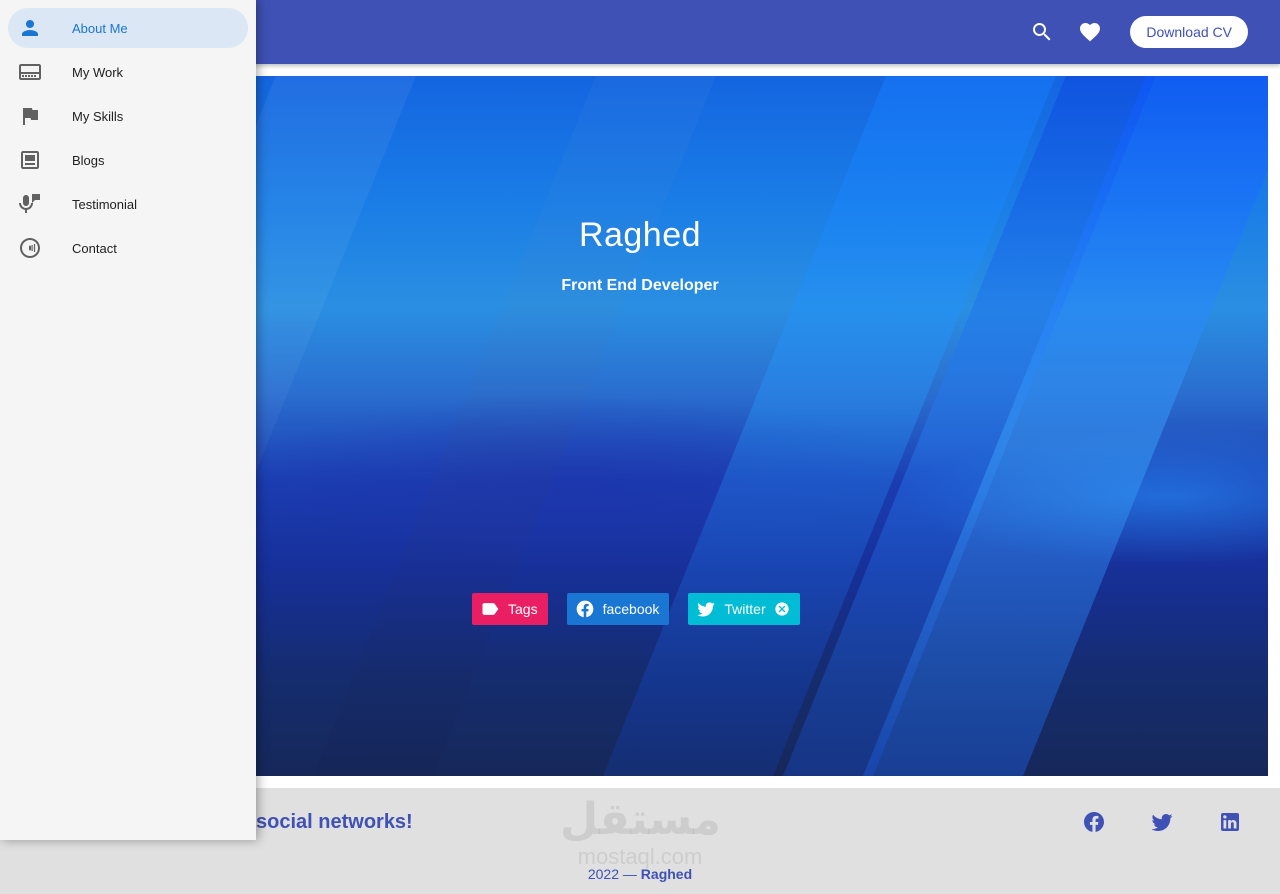 This screenshot has height=894, width=1280. Describe the element at coordinates (128, 160) in the screenshot. I see `nav-item-blogs: Blogs` at that location.